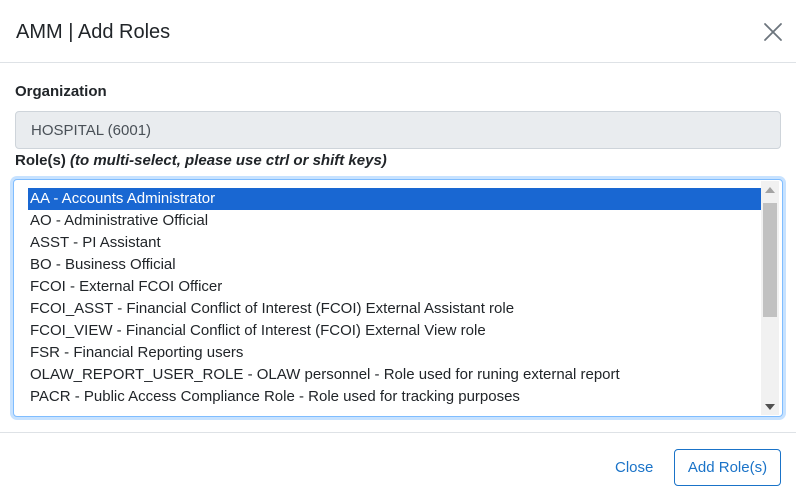  I want to click on organization-label: Organization, so click(61, 91).